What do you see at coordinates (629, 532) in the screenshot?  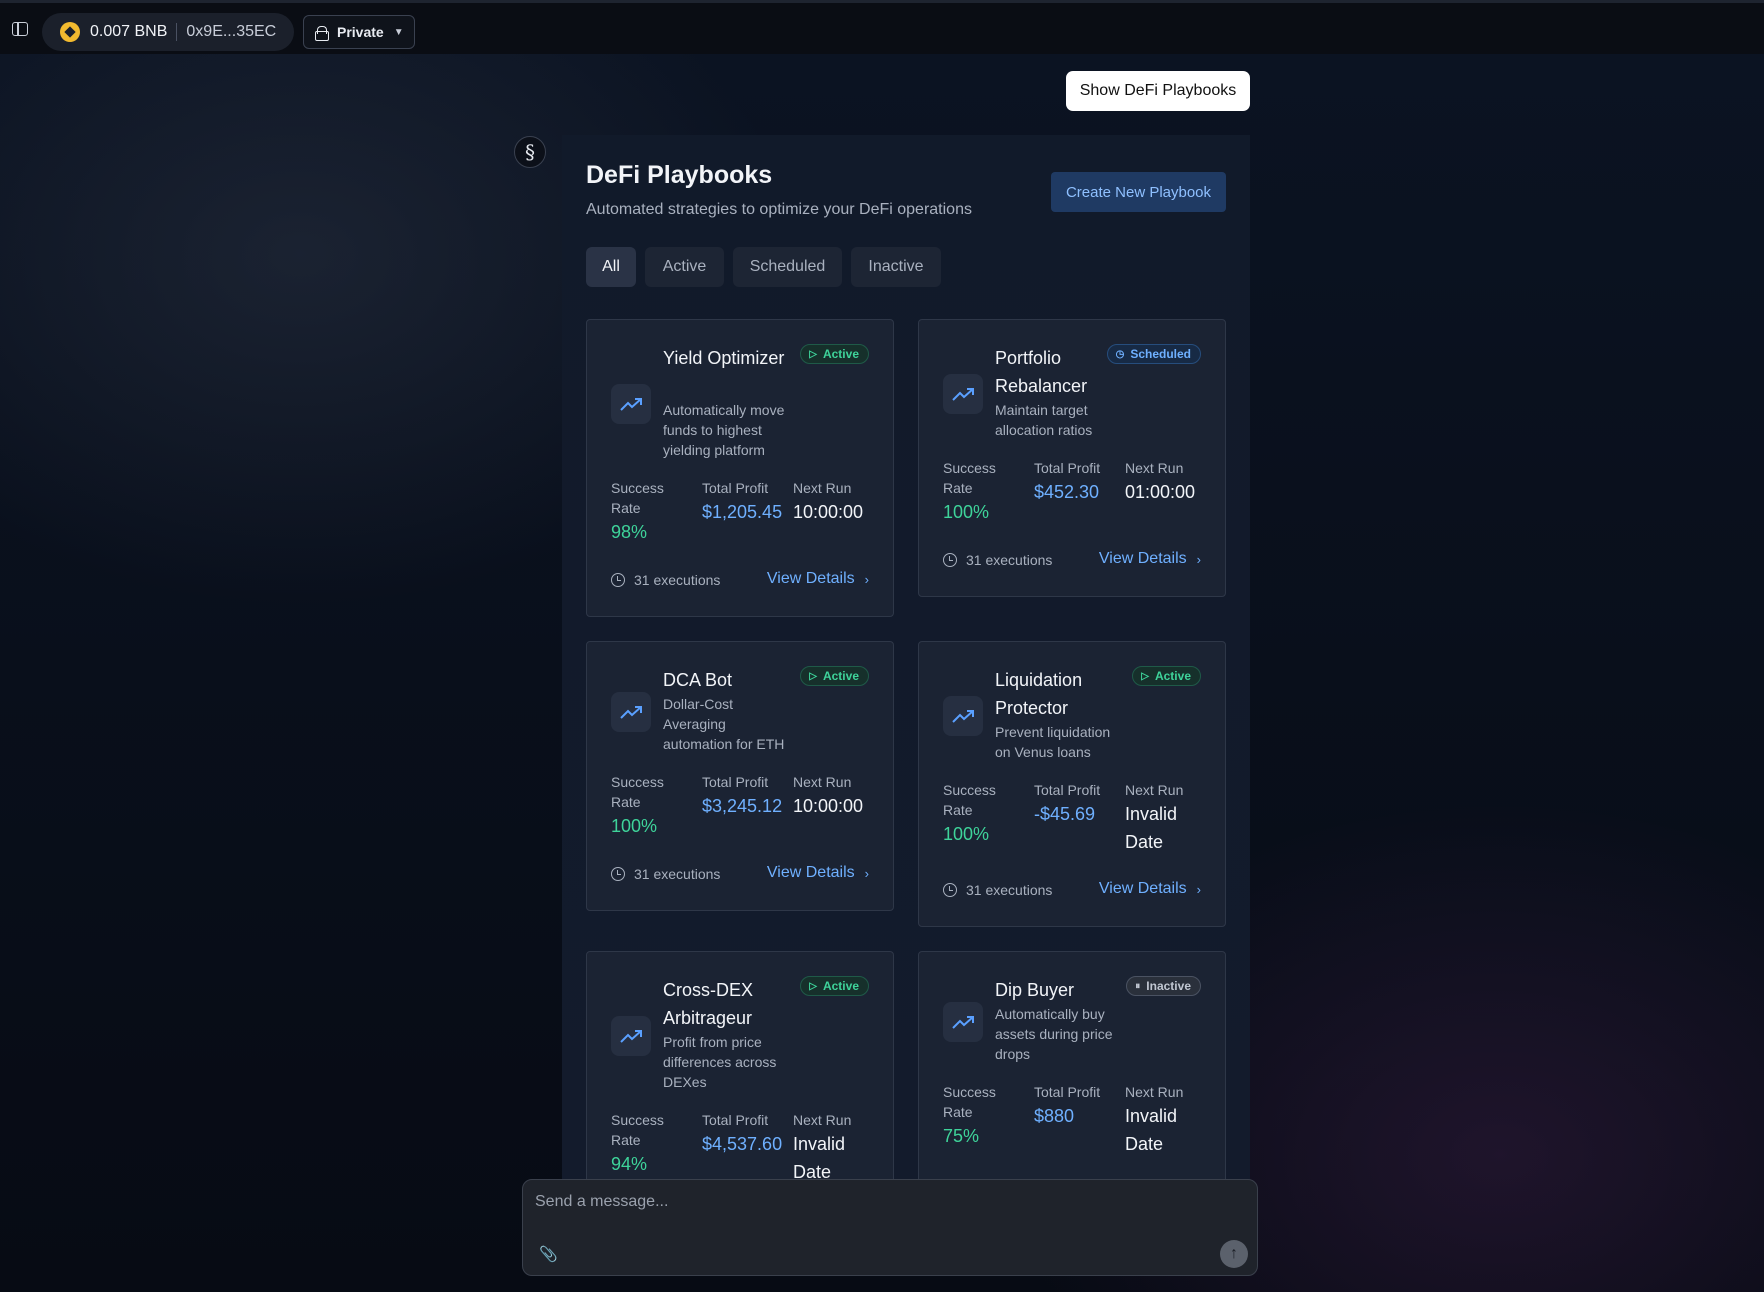 I see `success-rate-value: 98%` at bounding box center [629, 532].